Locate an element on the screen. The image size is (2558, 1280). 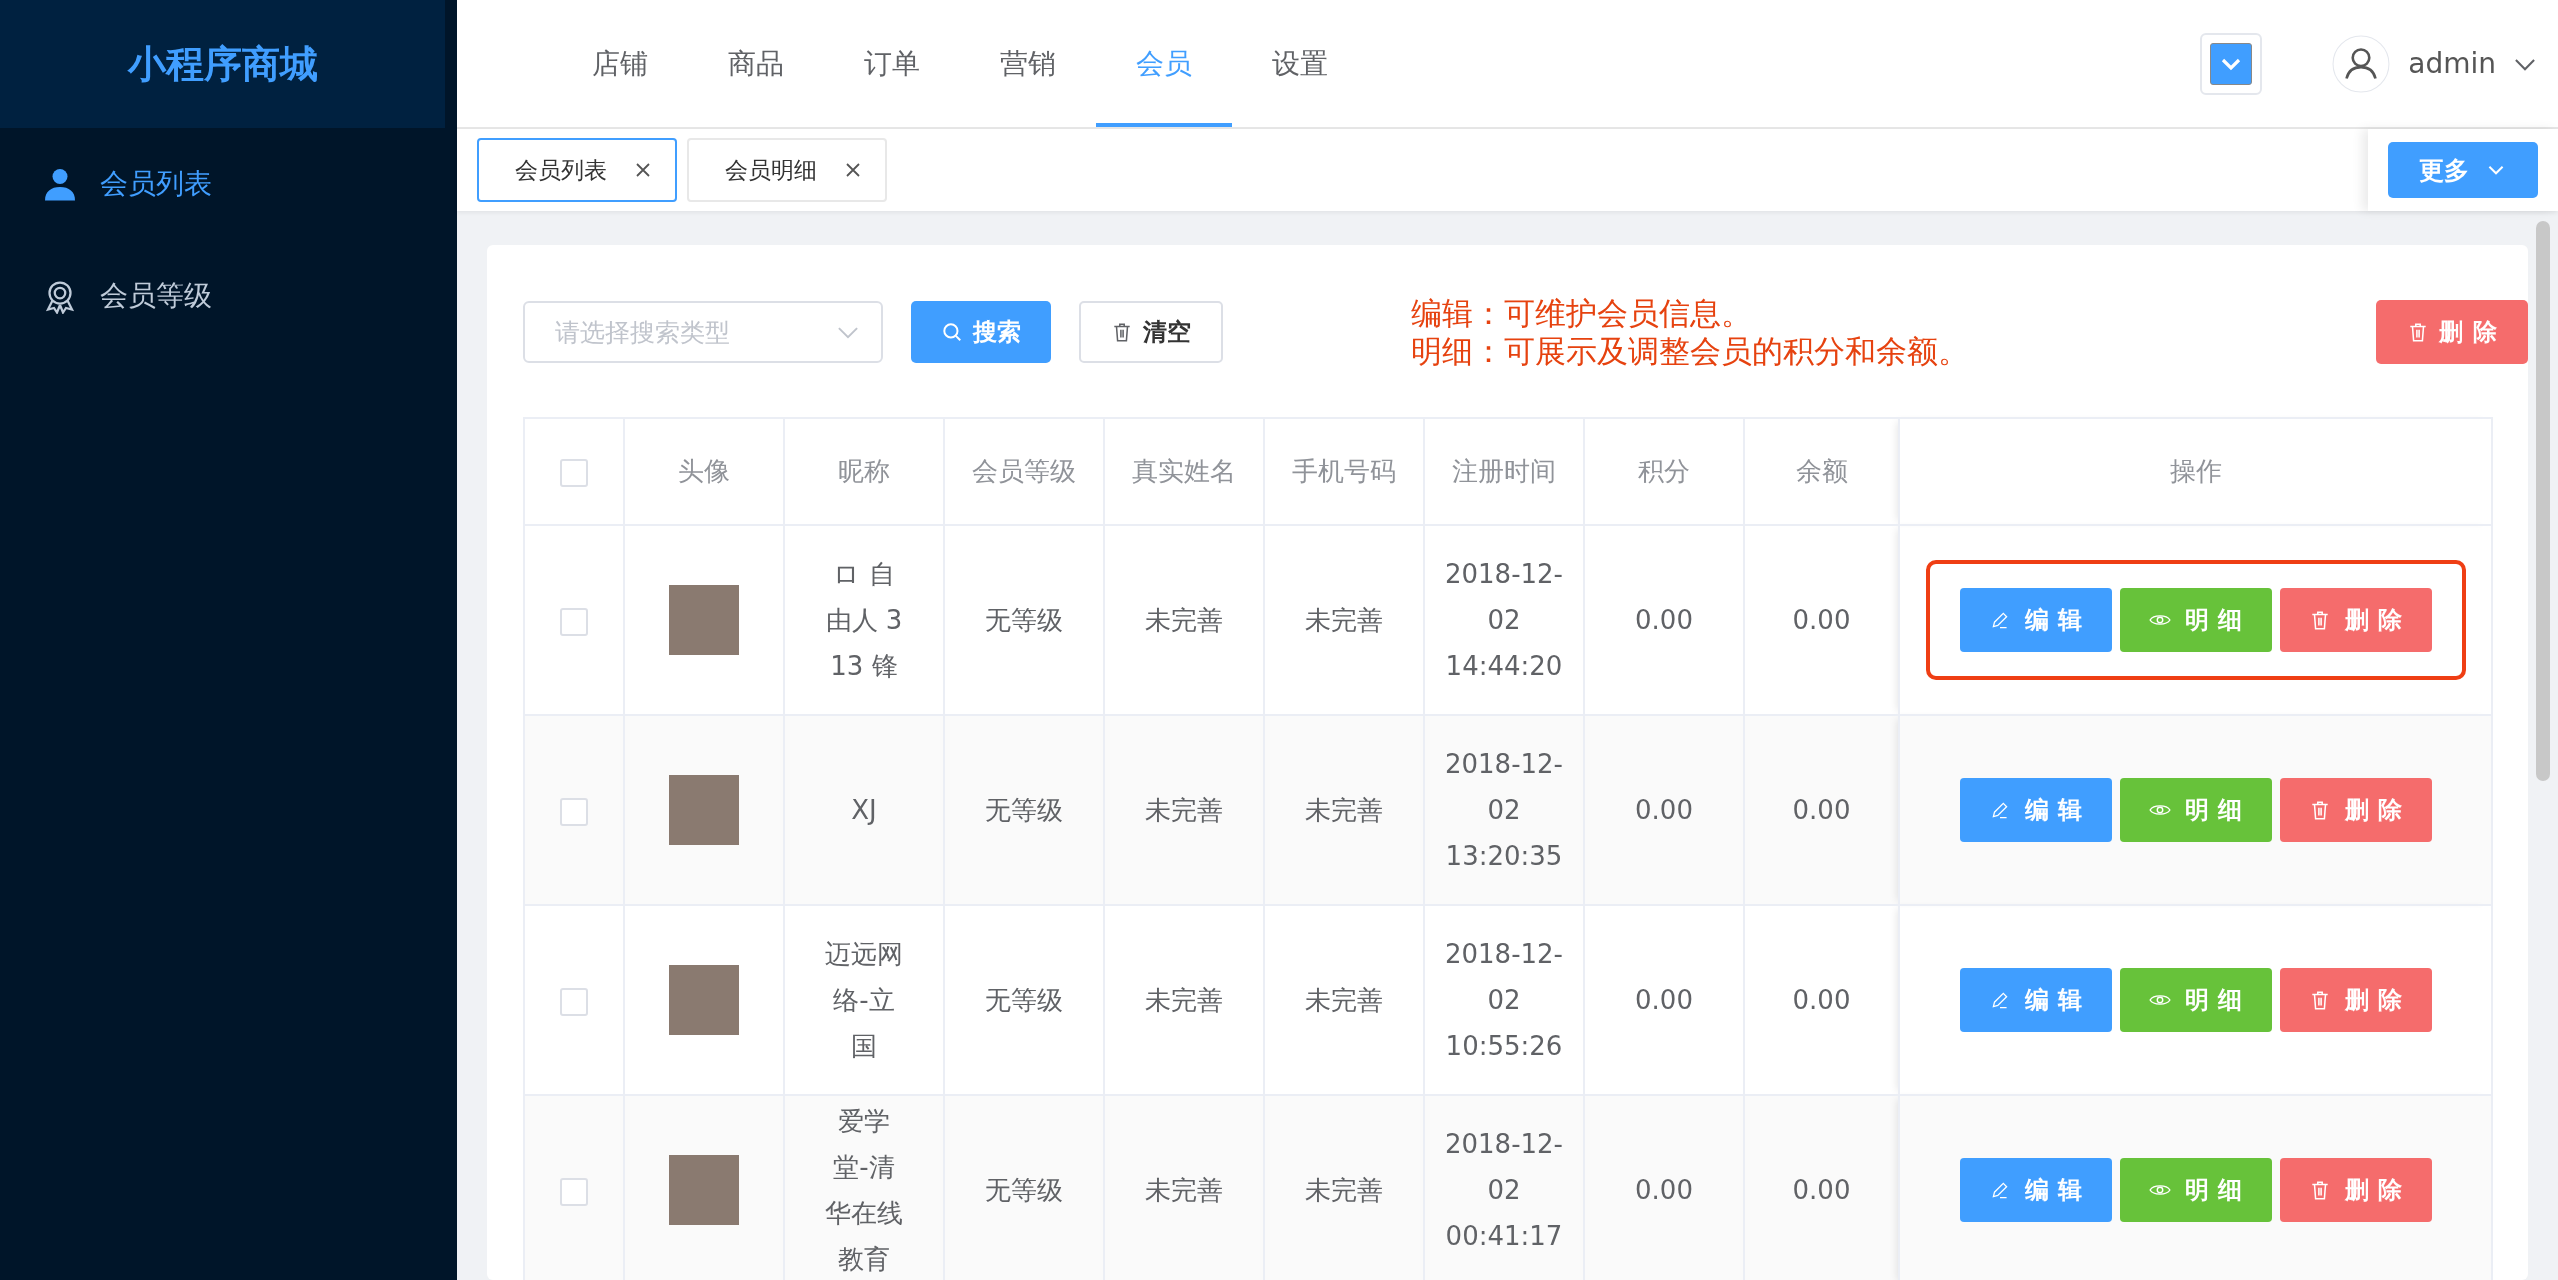
table-cell: 爱学堂-清华在线教育 is located at coordinates (864, 1187).